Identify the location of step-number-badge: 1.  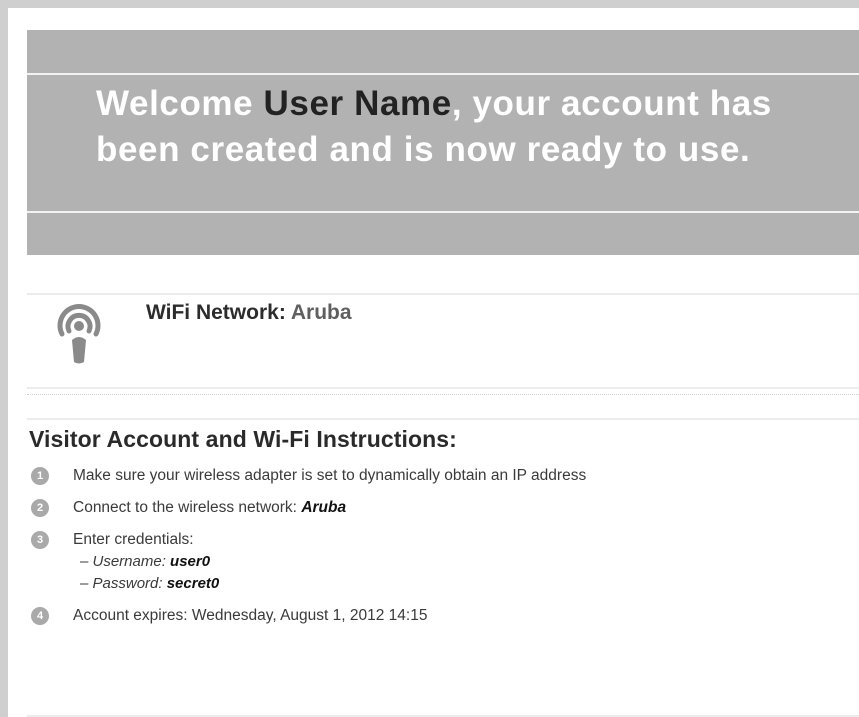
(40, 476).